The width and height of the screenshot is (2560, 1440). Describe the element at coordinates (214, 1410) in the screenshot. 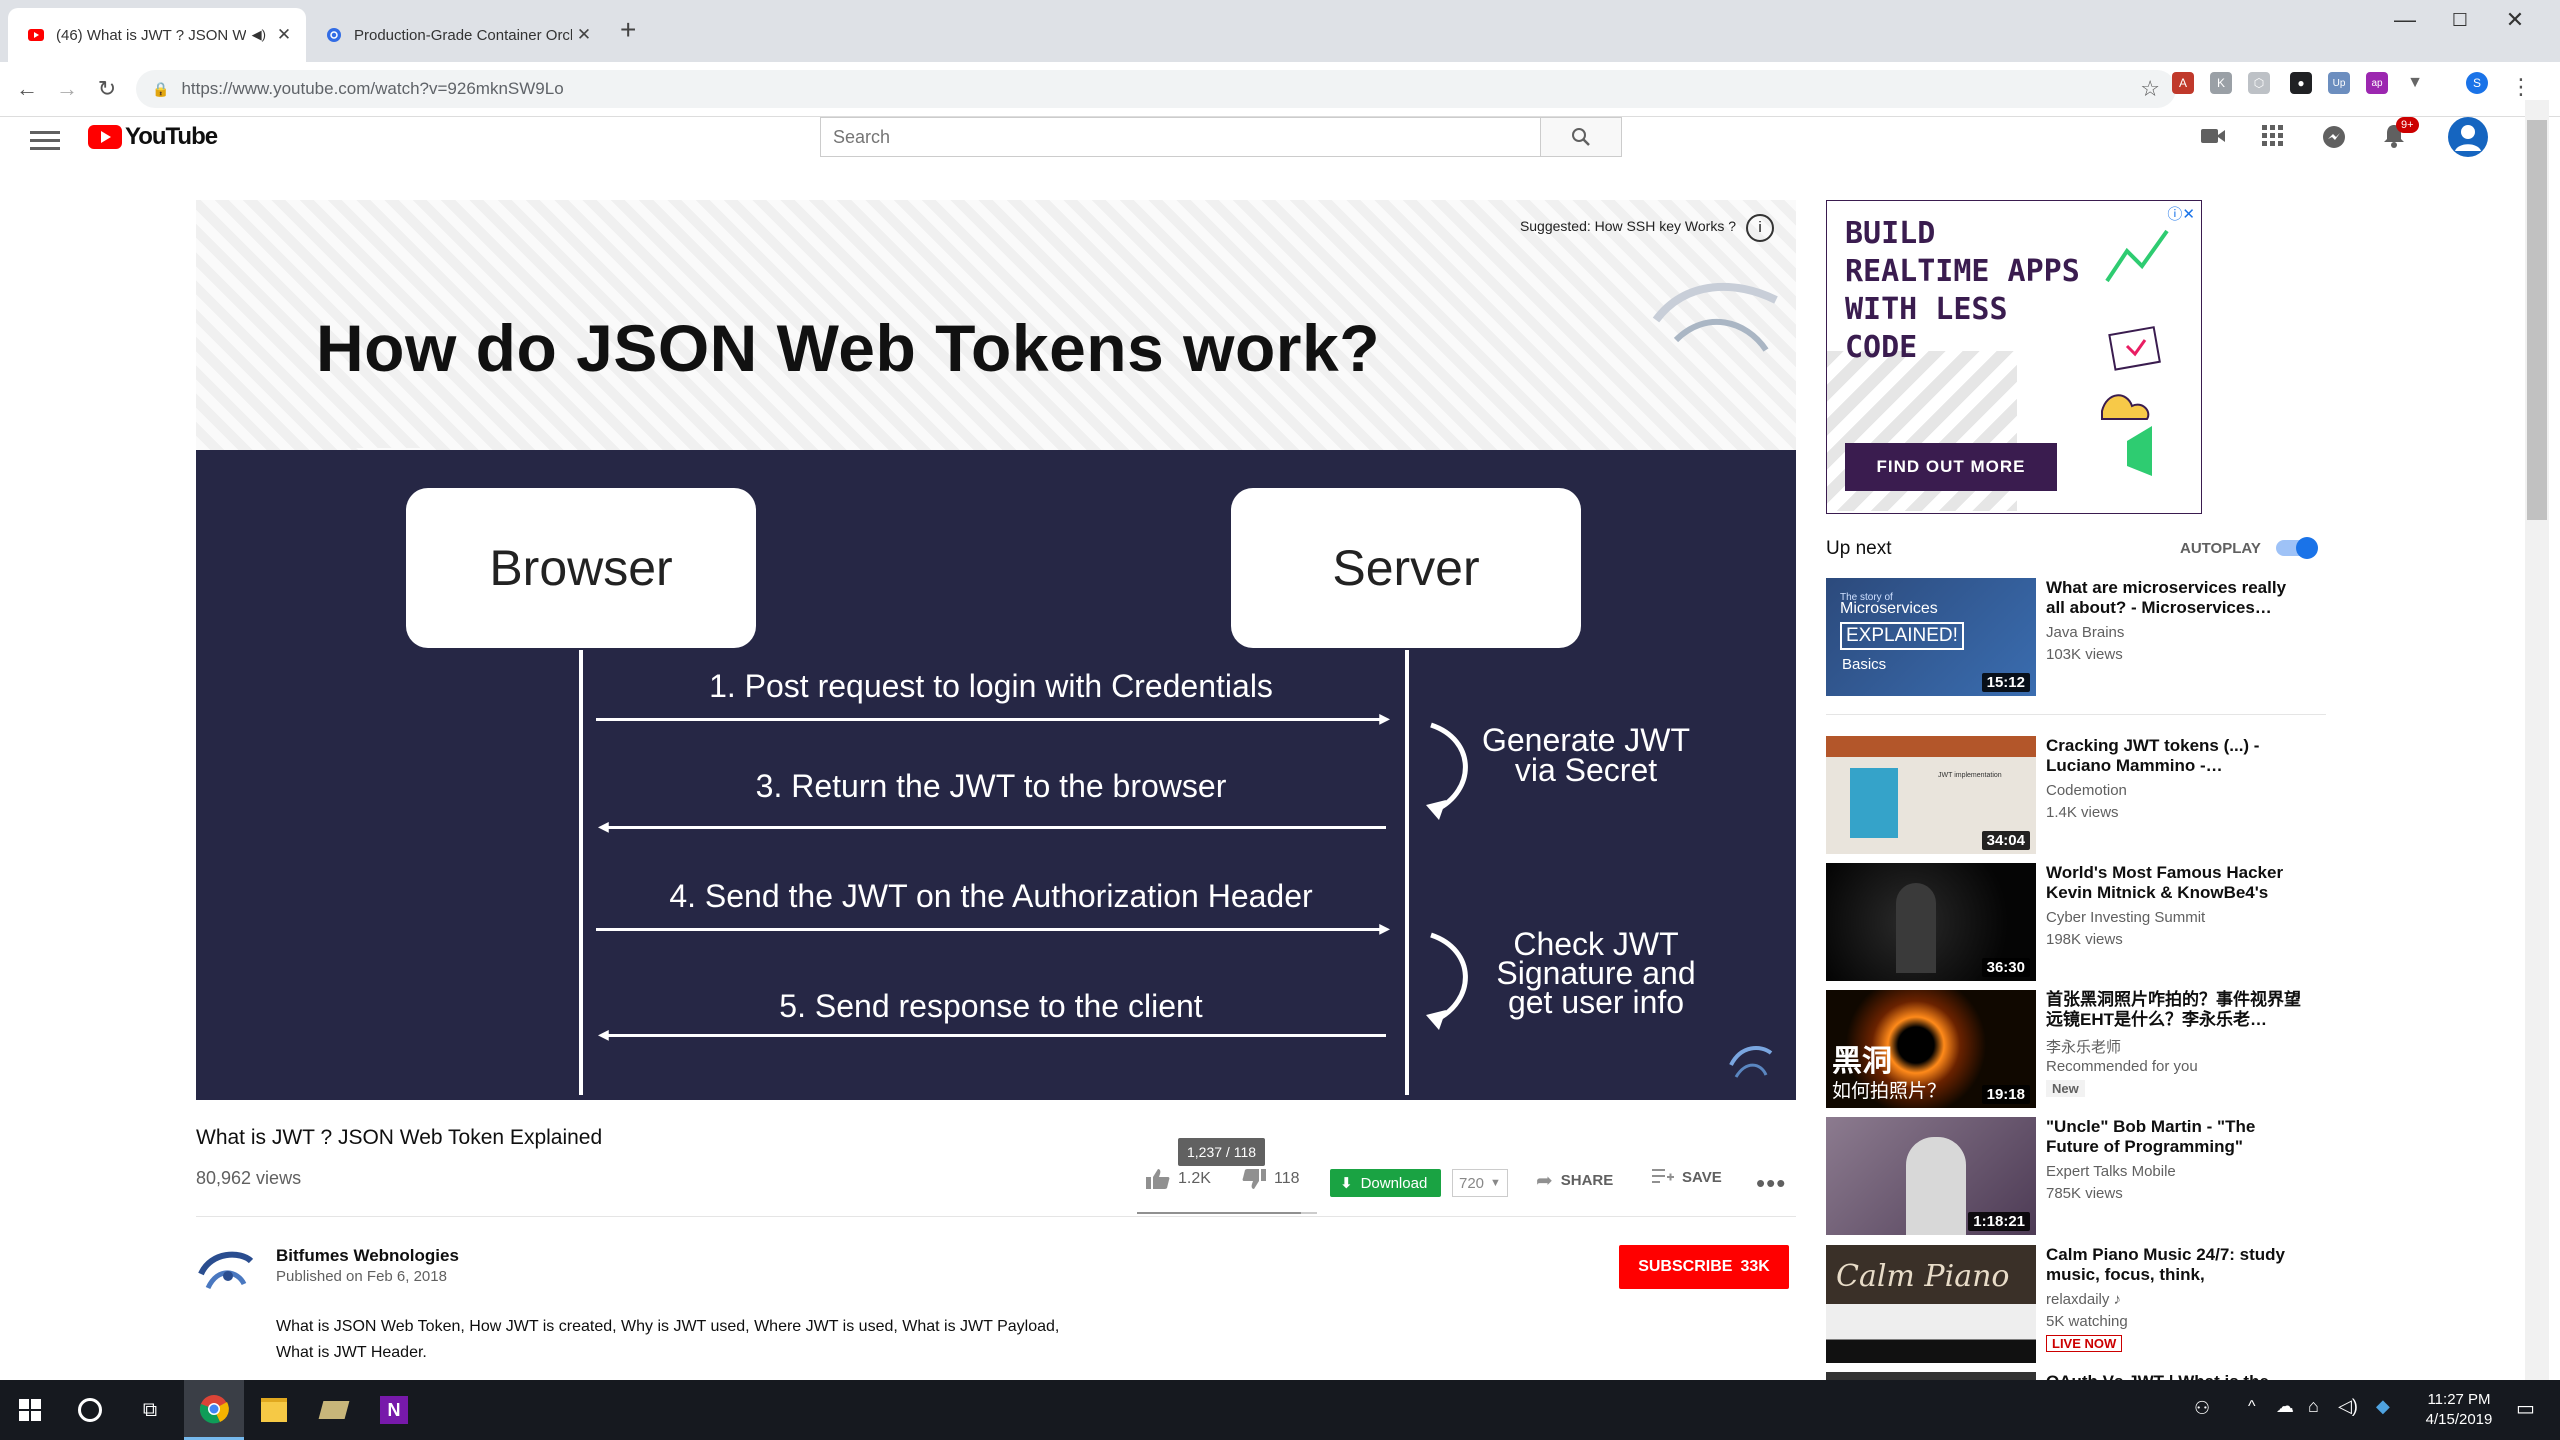

I see `chrome-taskbar-icon` at that location.